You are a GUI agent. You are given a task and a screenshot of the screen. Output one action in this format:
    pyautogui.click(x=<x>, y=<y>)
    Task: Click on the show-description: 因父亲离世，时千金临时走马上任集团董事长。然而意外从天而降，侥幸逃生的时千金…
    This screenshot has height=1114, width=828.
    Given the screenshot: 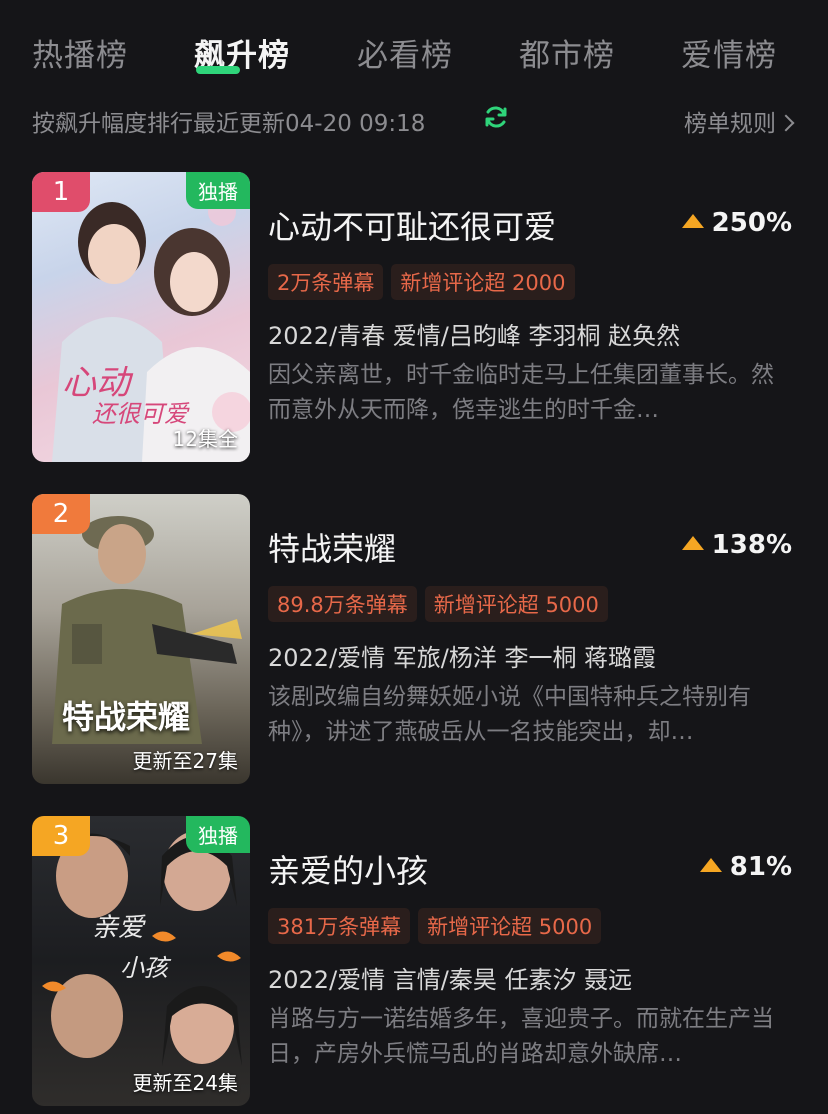 What is the action you would take?
    pyautogui.click(x=521, y=392)
    